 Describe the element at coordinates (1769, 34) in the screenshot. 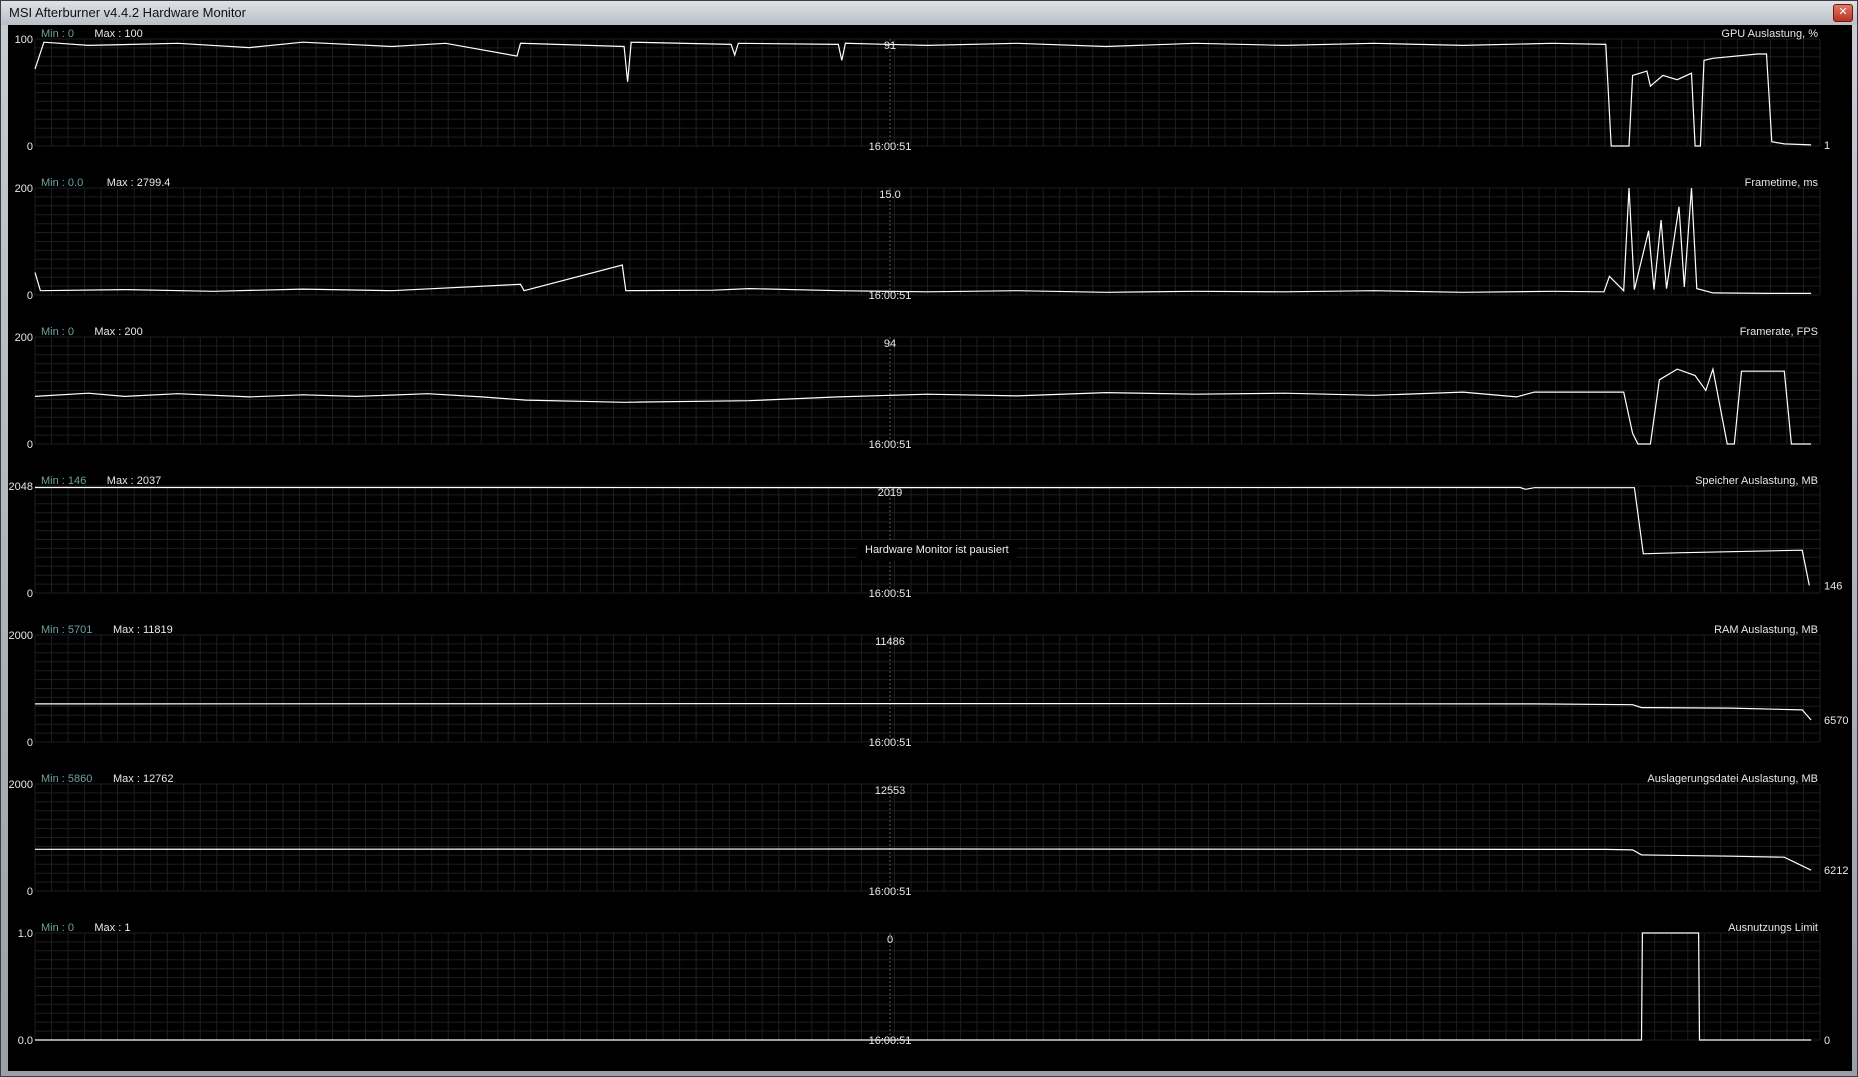

I see `graph-name: GPU Auslastung, %` at that location.